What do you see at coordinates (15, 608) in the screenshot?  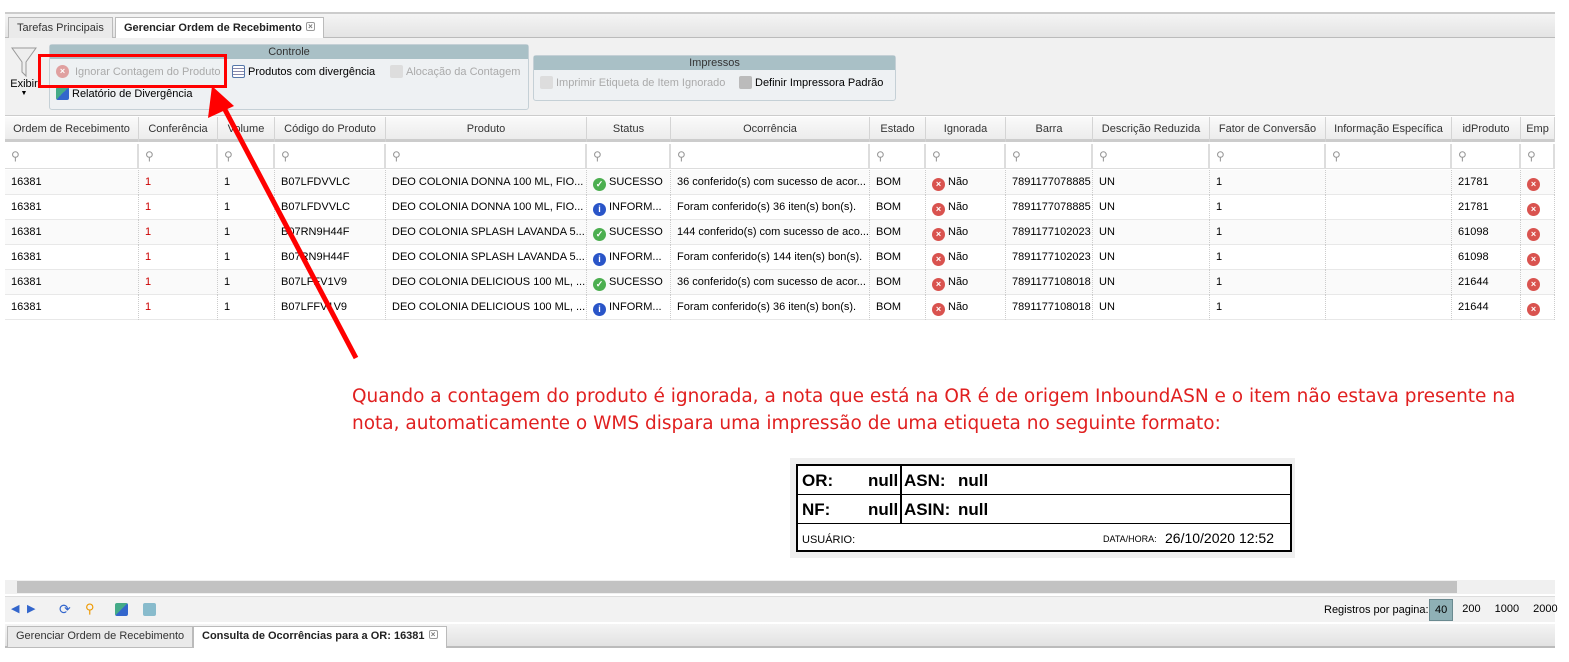 I see `prev-page-icon: ◀` at bounding box center [15, 608].